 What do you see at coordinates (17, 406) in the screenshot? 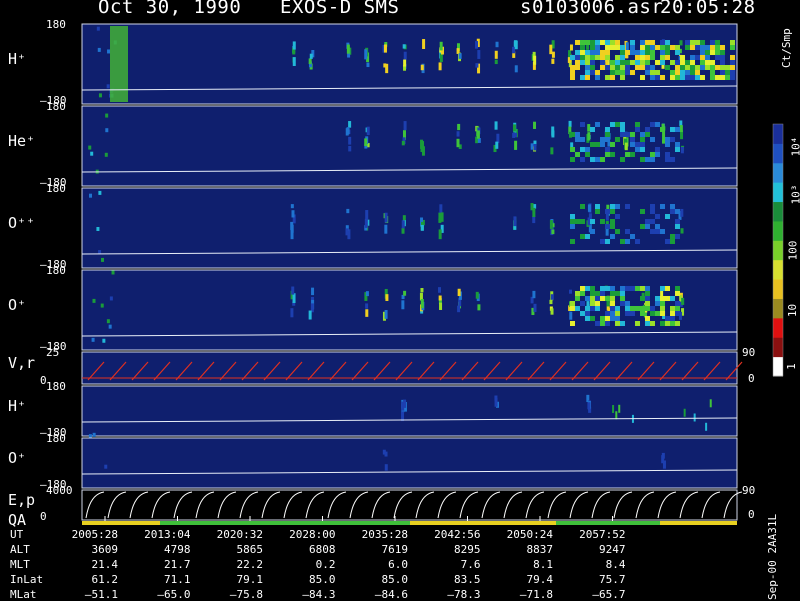
I see `panel-label-5: H⁺` at bounding box center [17, 406].